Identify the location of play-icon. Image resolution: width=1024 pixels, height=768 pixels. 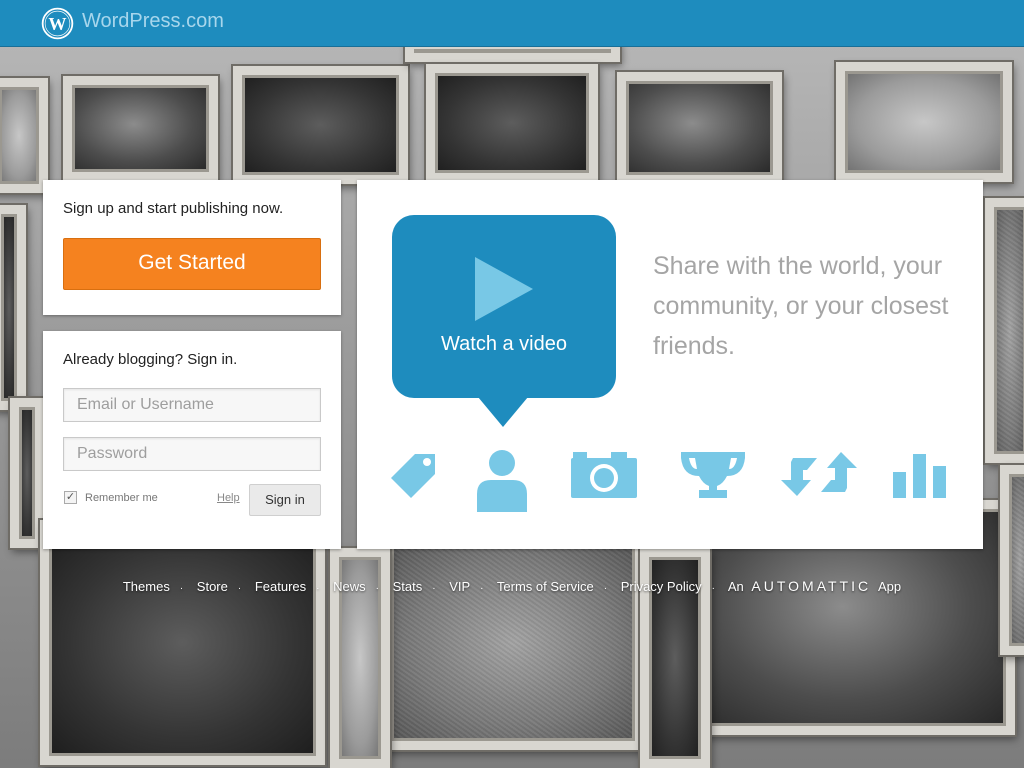
(504, 289).